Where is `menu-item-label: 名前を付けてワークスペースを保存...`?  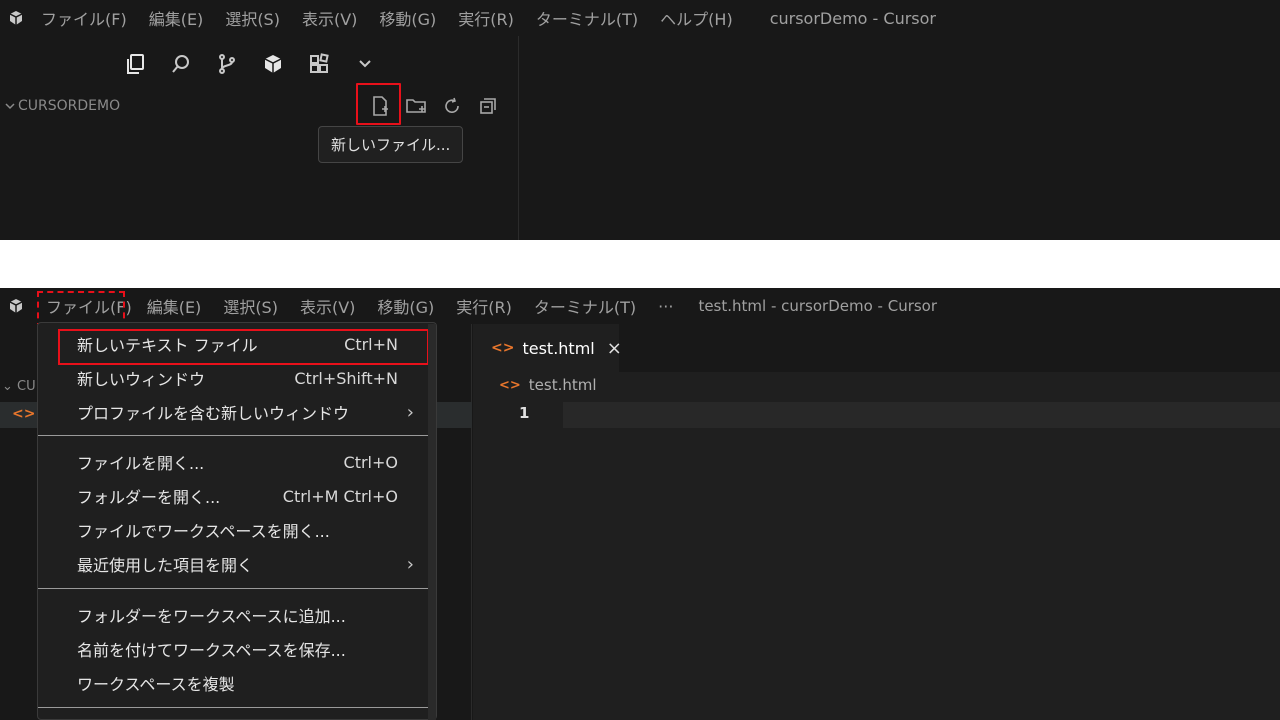
menu-item-label: 名前を付けてワークスペースを保存... is located at coordinates (211, 650).